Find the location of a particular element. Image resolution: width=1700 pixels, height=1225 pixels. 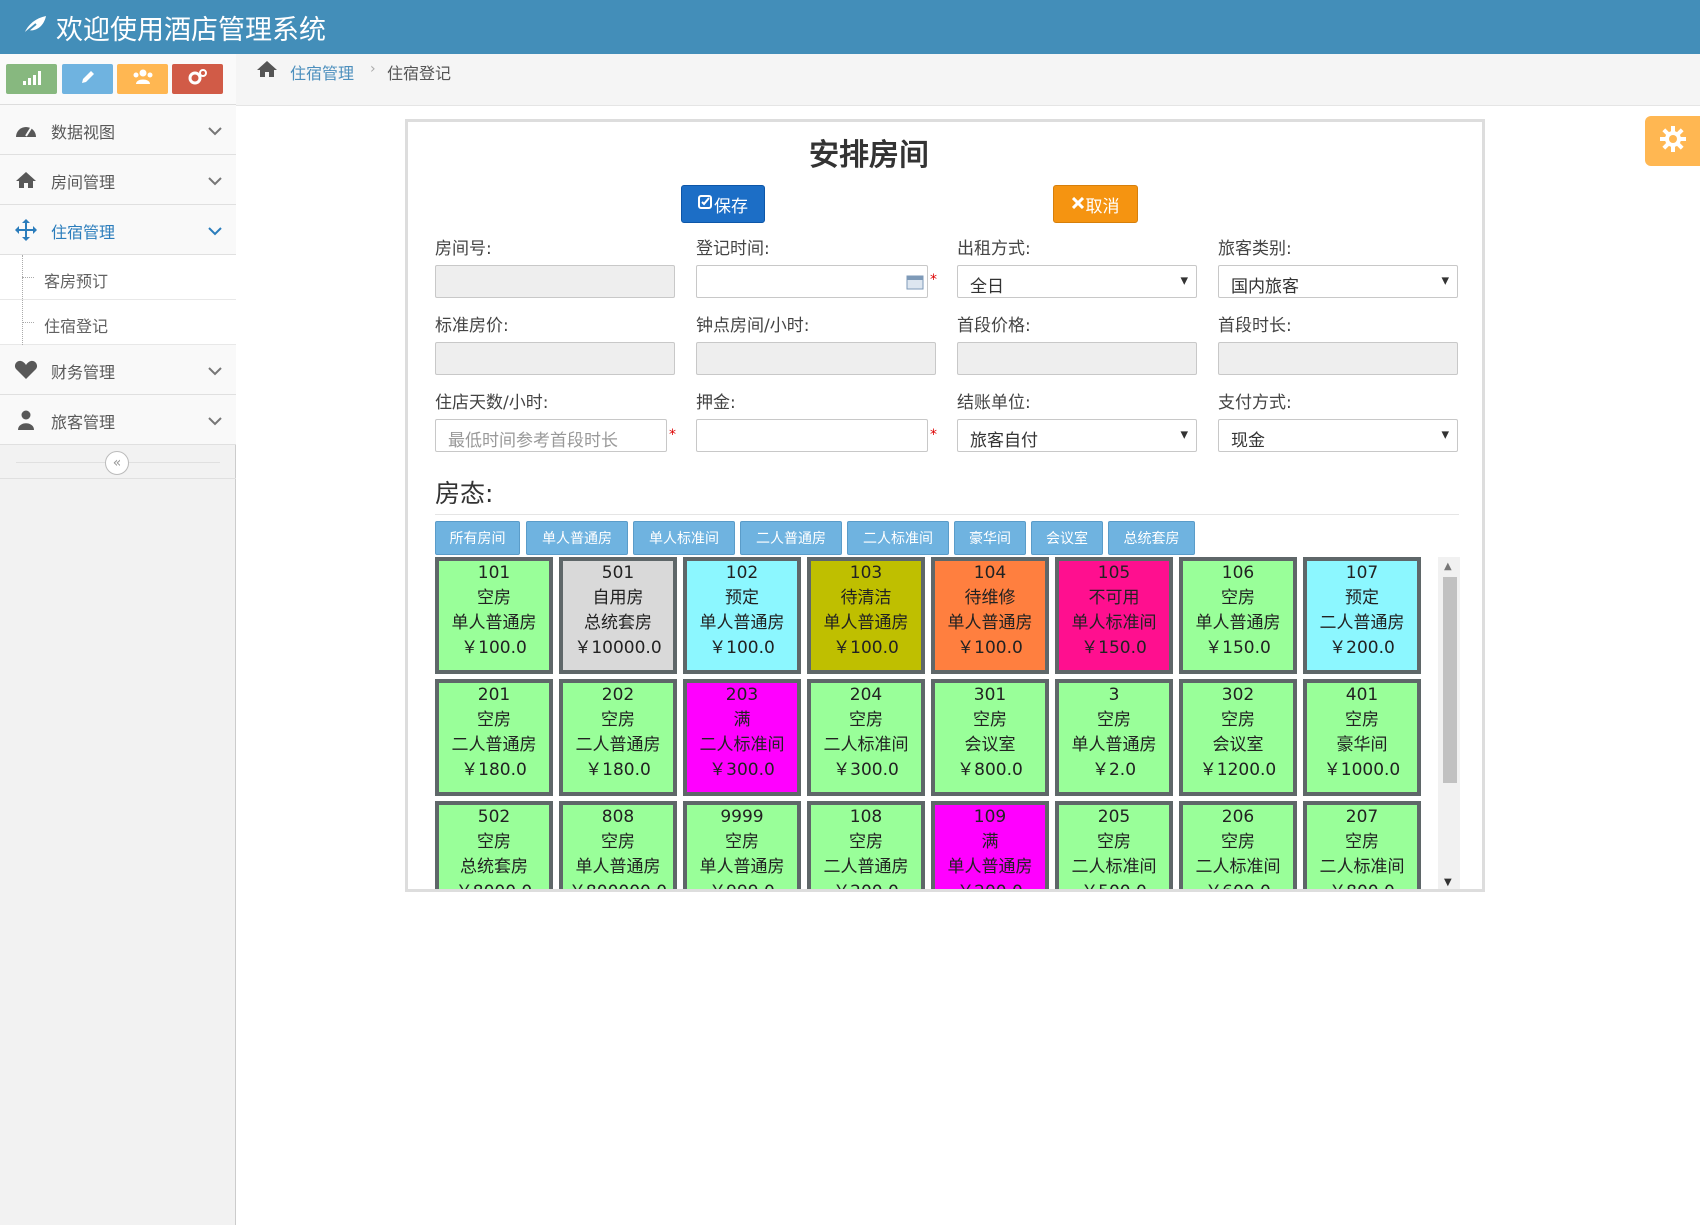

sidebar-subitem-checkin: 住宿登记 is located at coordinates (118, 322).